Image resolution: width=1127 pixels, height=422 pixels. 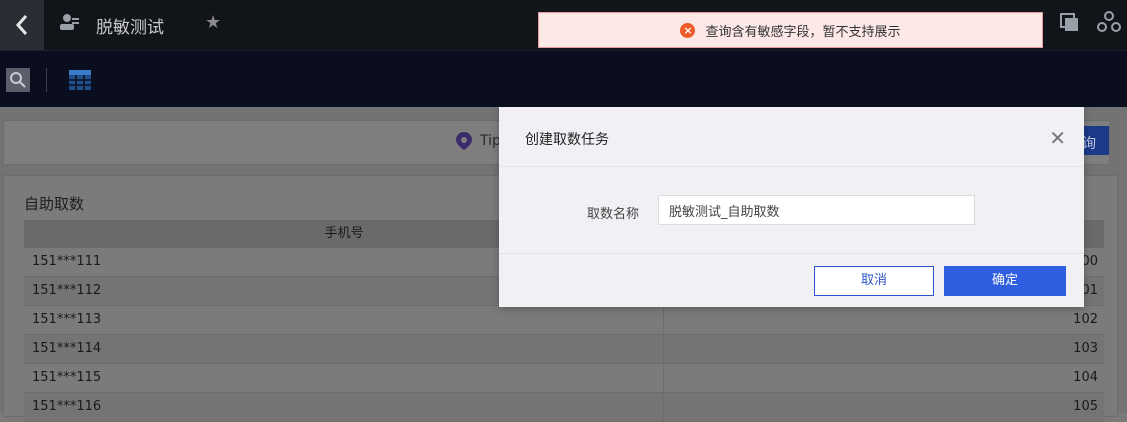 What do you see at coordinates (344, 378) in the screenshot?
I see `phone-cell: 151***115` at bounding box center [344, 378].